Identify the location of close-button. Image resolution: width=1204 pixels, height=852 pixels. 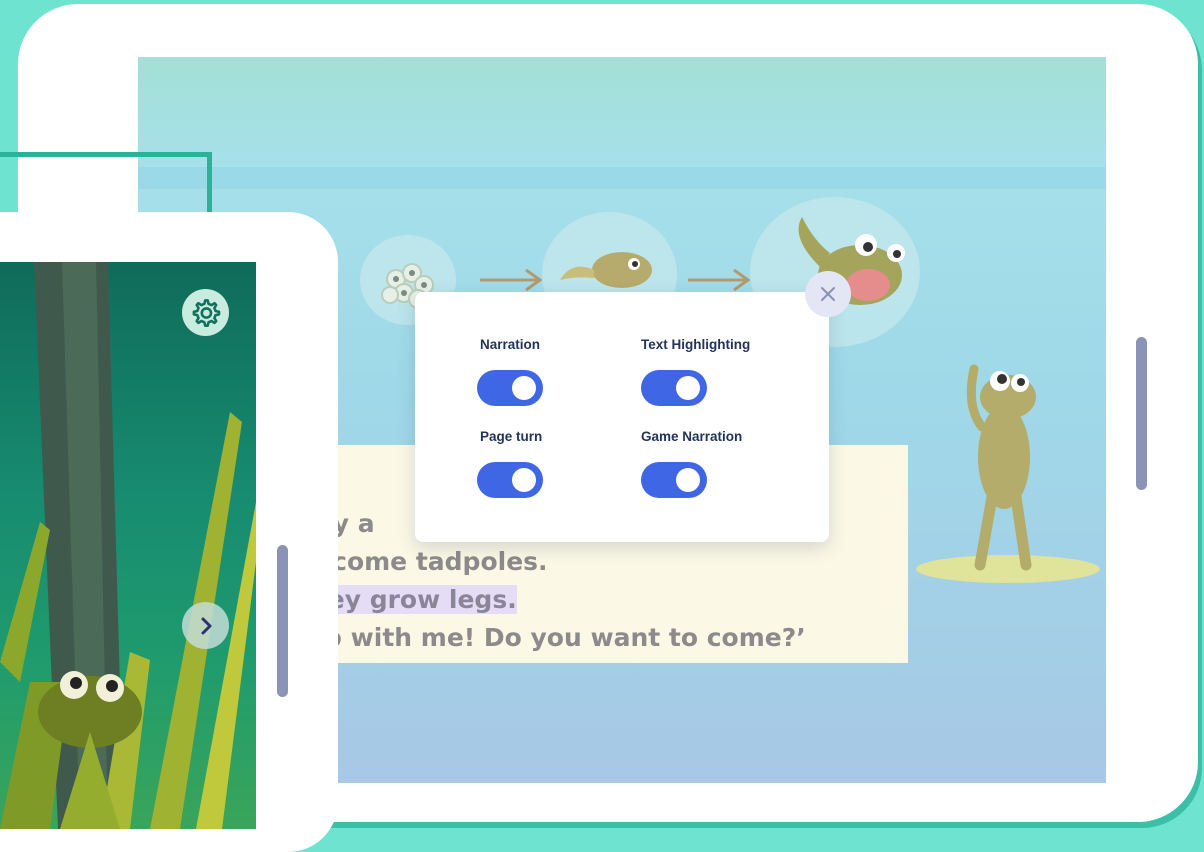
(828, 294).